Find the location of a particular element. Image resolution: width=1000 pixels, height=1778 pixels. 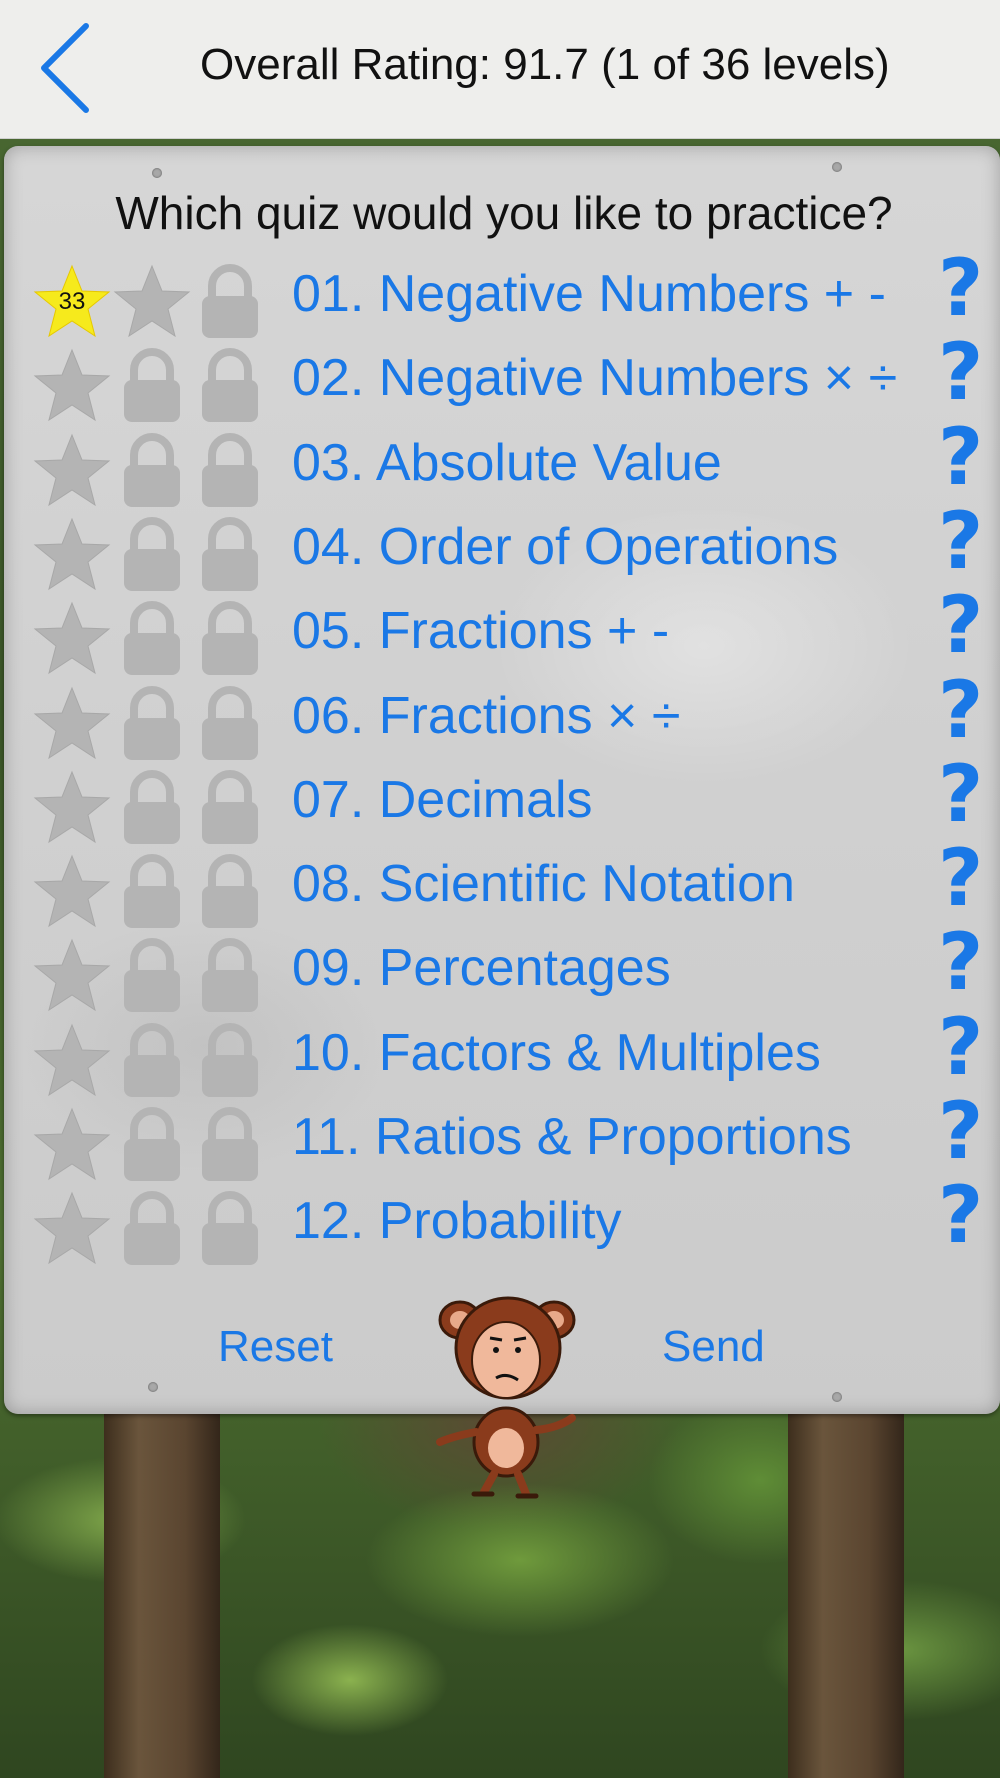

quiz-row: 08. Scientific Notation? is located at coordinates (500, 886).